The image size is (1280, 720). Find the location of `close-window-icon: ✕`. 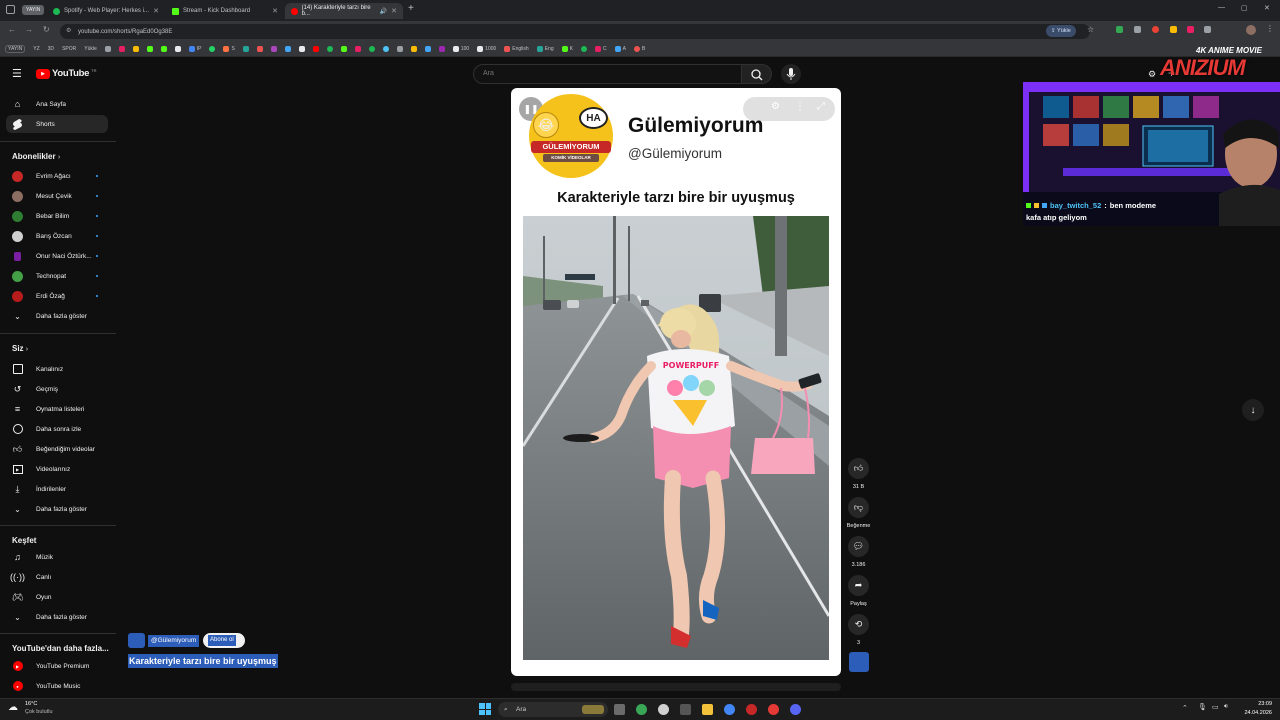

close-window-icon: ✕ is located at coordinates (1267, 8).